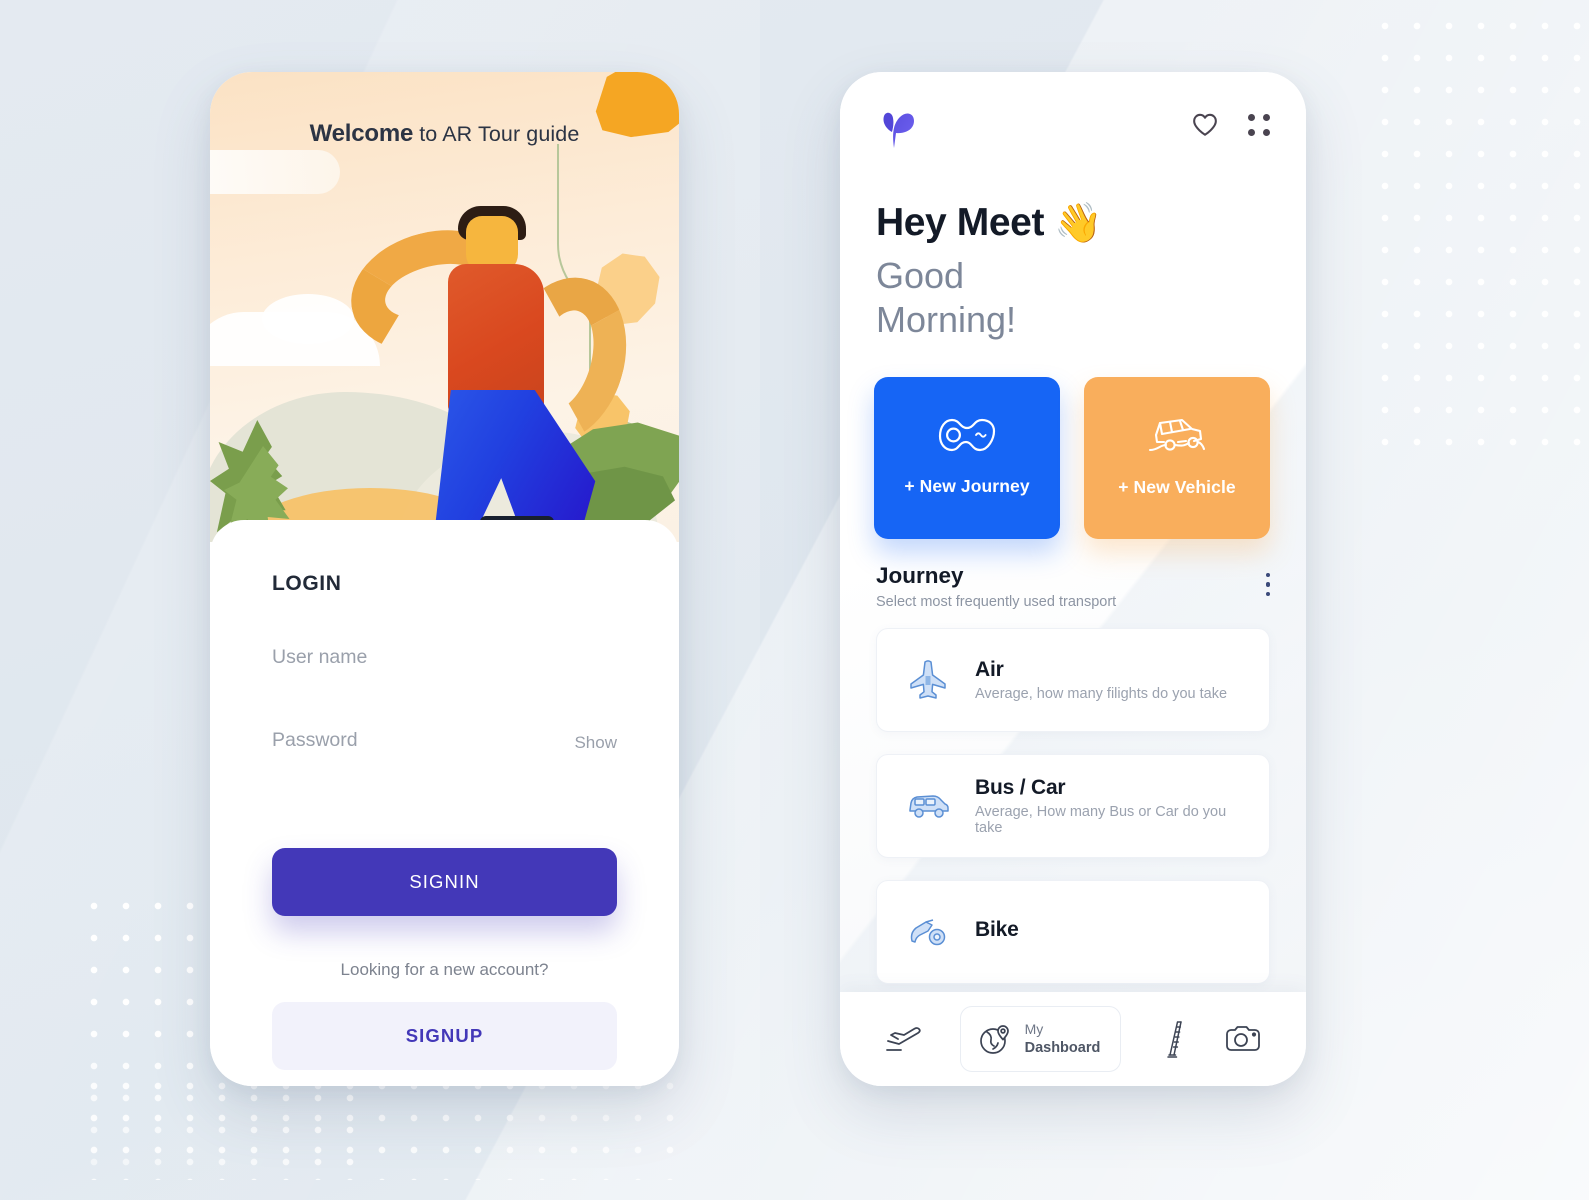 Image resolution: width=1589 pixels, height=1200 pixels. I want to click on wave-emoji: 👋, so click(1078, 223).